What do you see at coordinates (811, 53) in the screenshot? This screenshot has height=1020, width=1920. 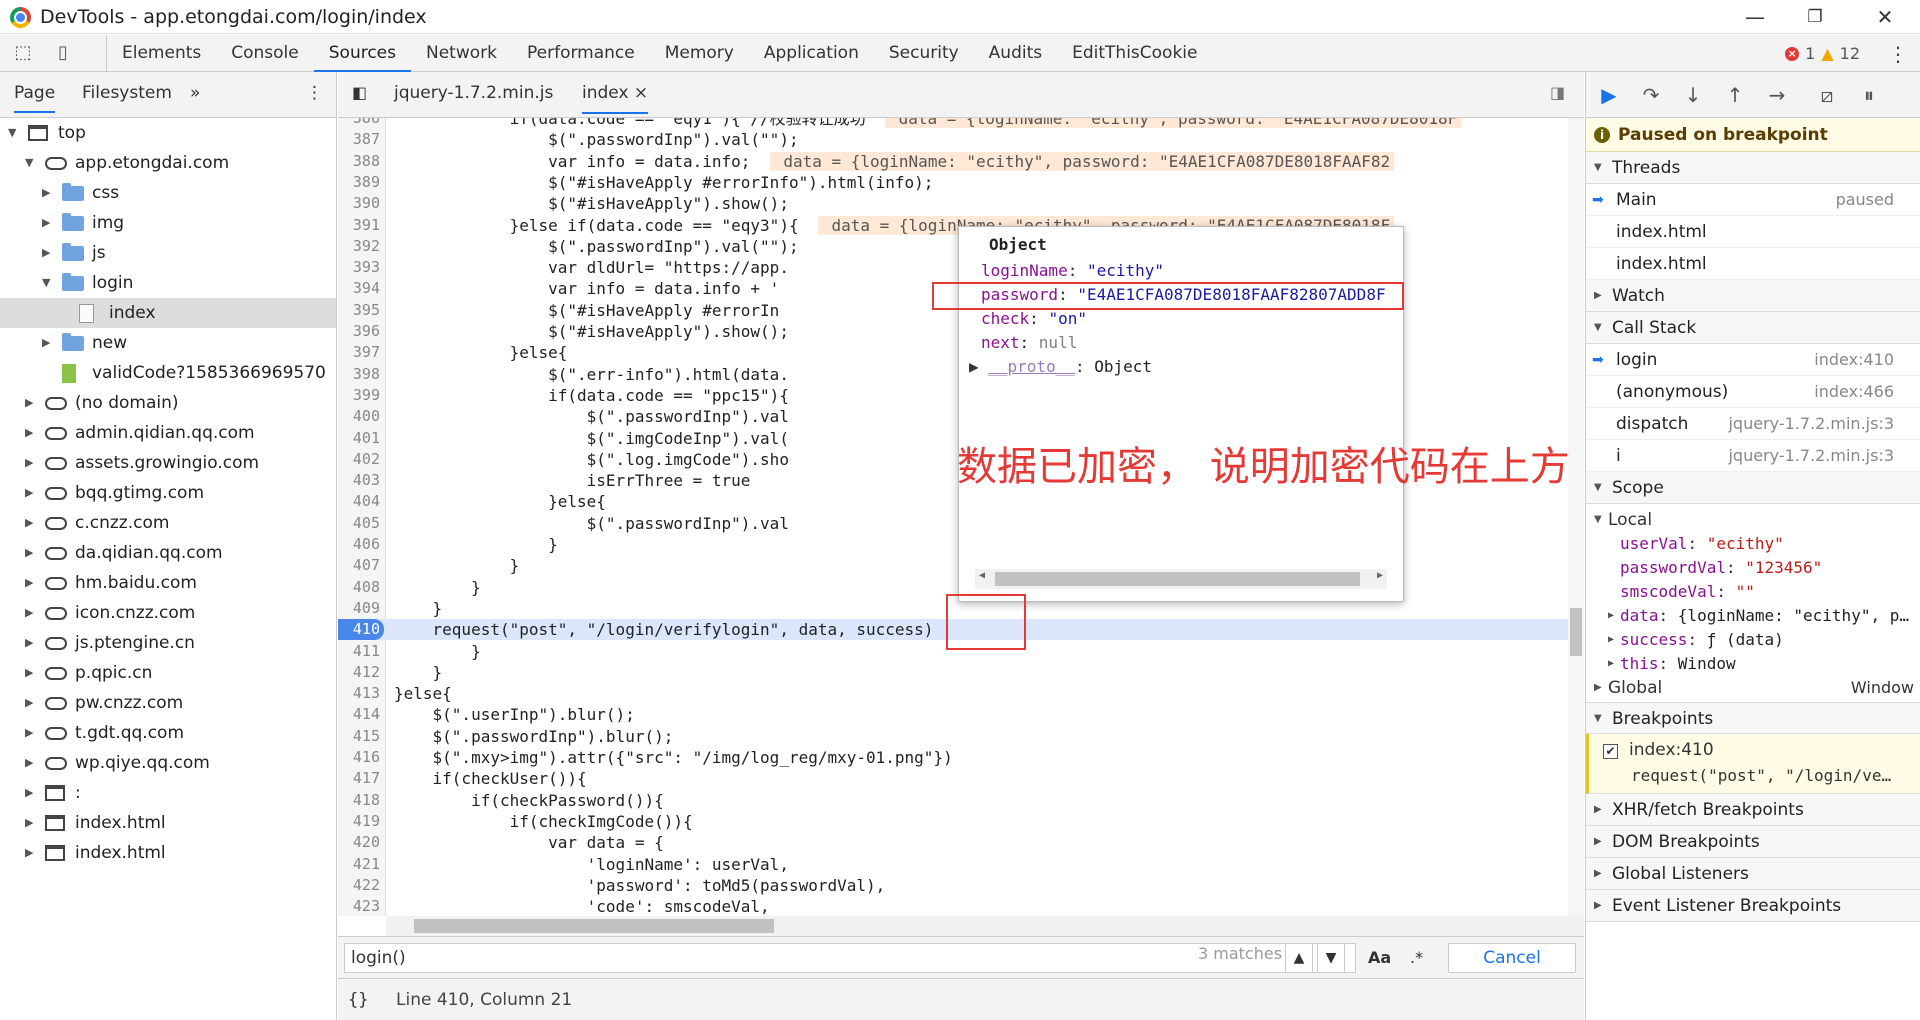 I see `tab-application: Application` at bounding box center [811, 53].